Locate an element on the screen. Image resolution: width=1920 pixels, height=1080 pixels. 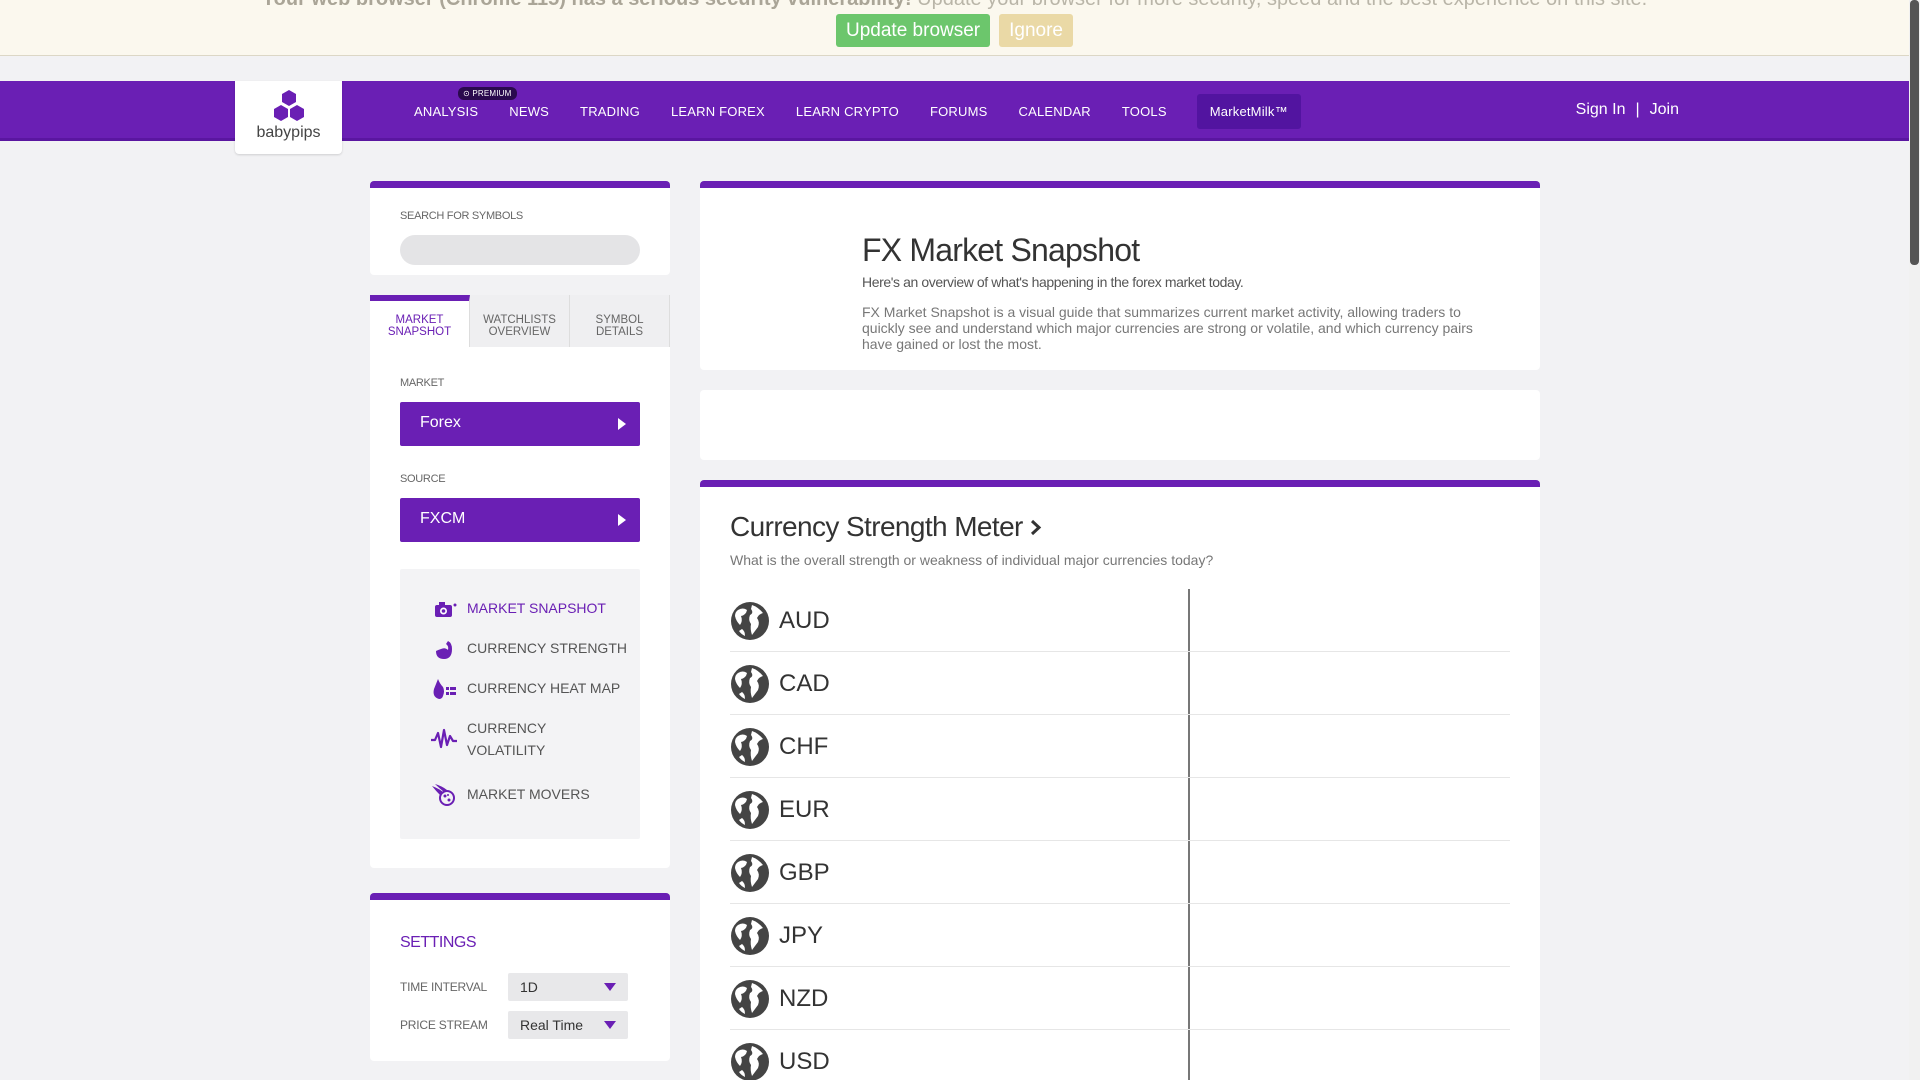
menu-currency-heat-map: CURRENCY HEAT MAP is located at coordinates (525, 689).